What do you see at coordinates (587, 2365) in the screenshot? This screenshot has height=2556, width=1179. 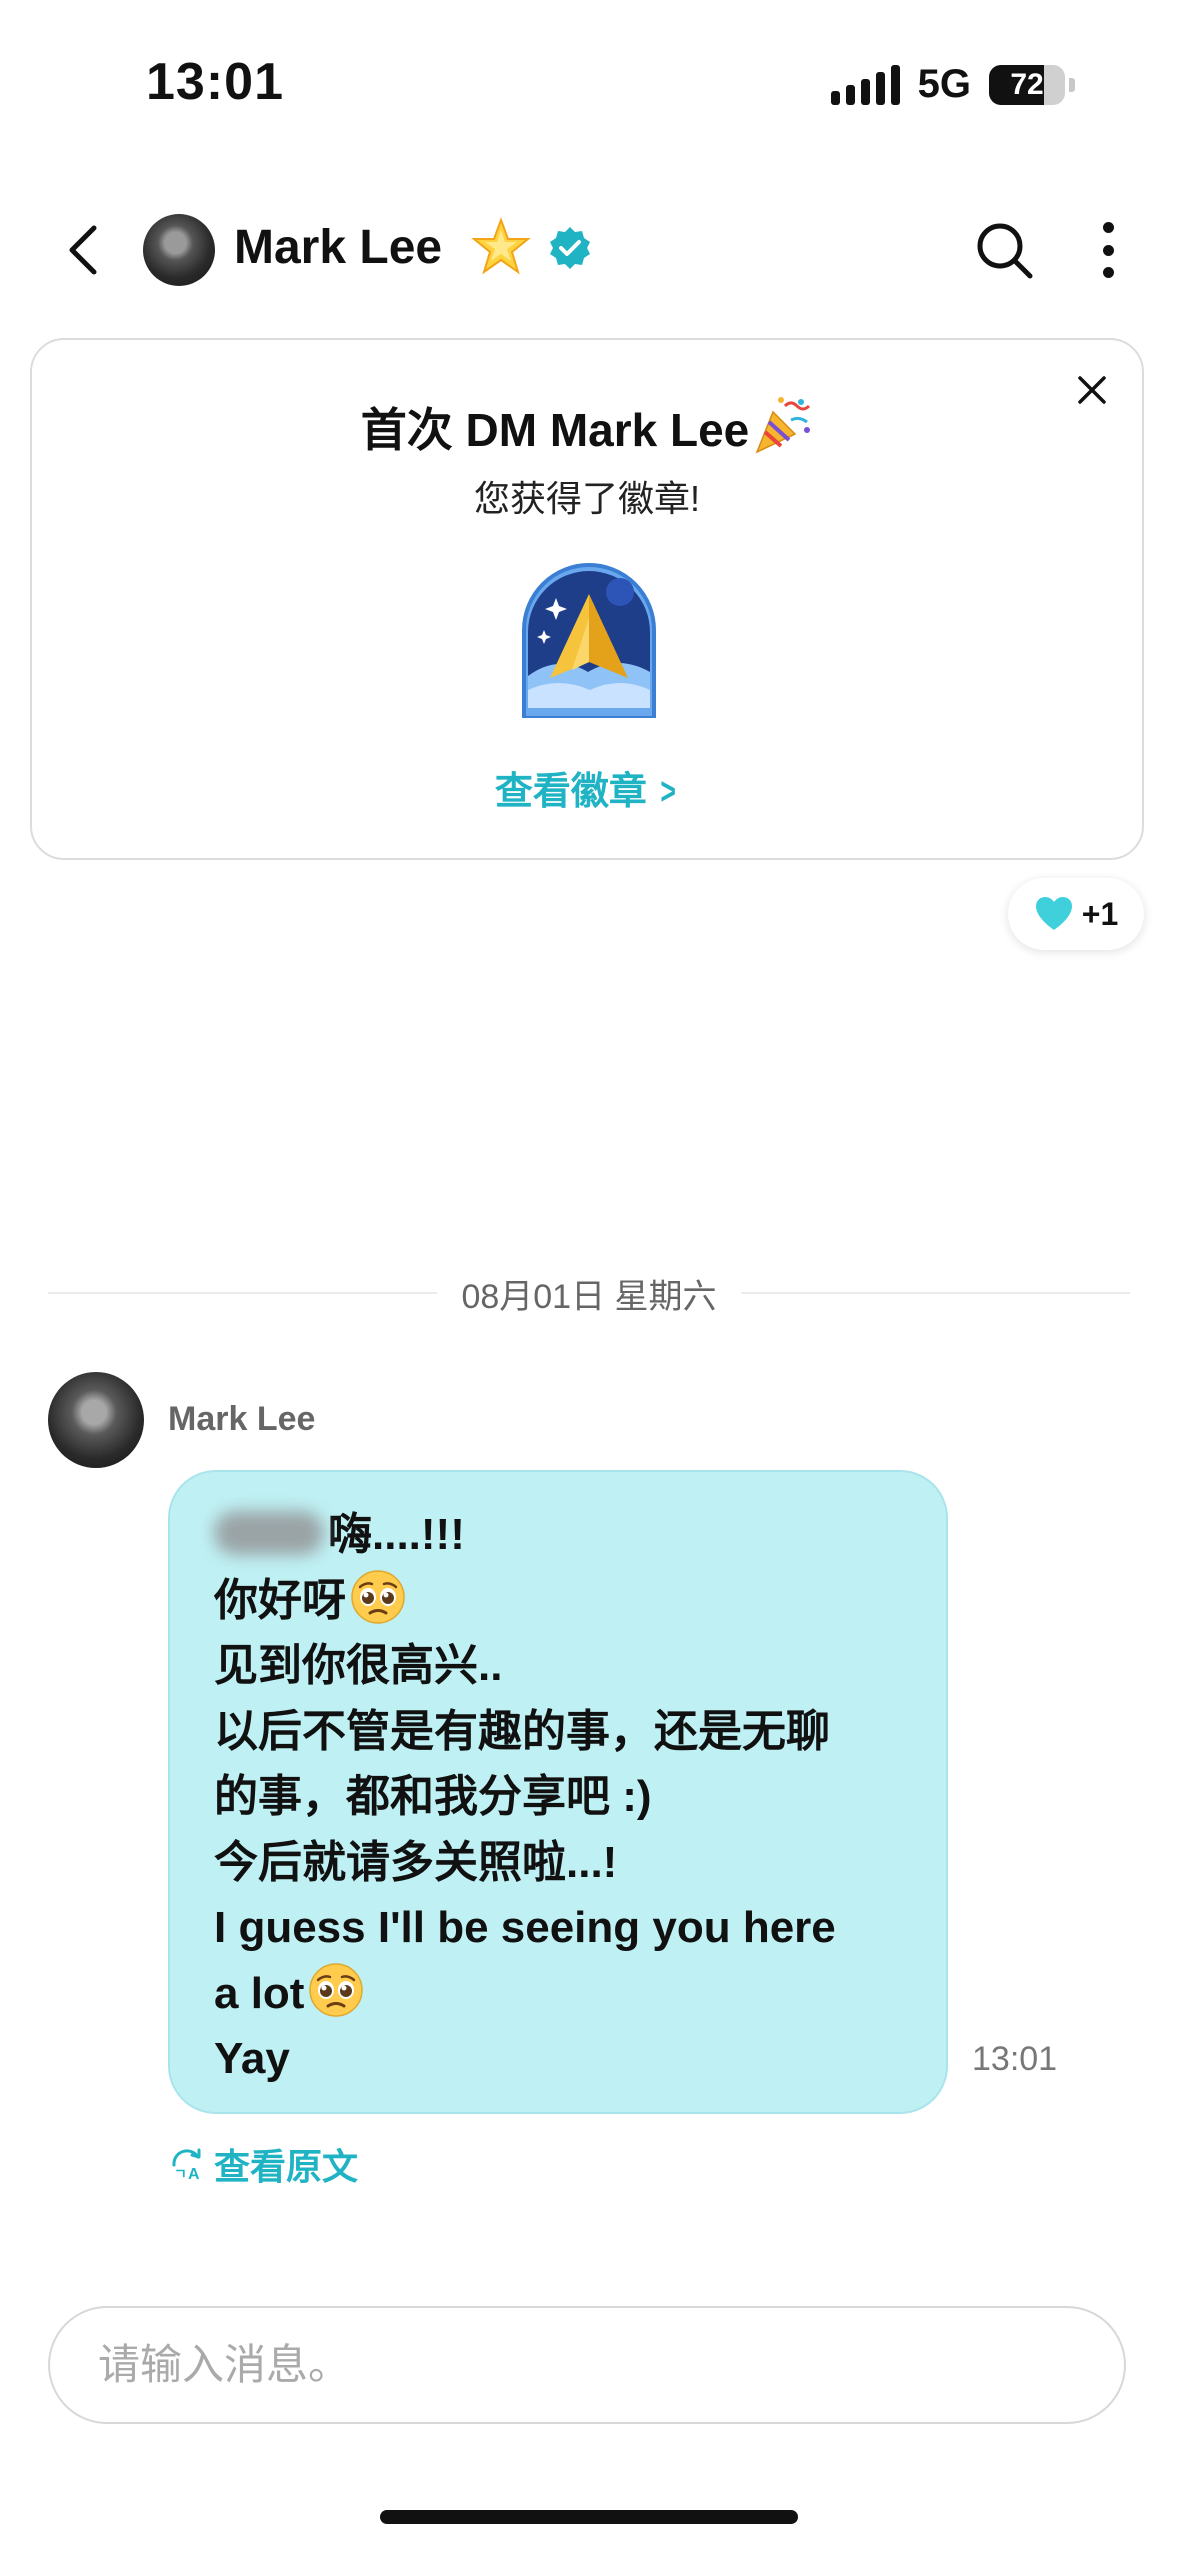 I see `message-input` at bounding box center [587, 2365].